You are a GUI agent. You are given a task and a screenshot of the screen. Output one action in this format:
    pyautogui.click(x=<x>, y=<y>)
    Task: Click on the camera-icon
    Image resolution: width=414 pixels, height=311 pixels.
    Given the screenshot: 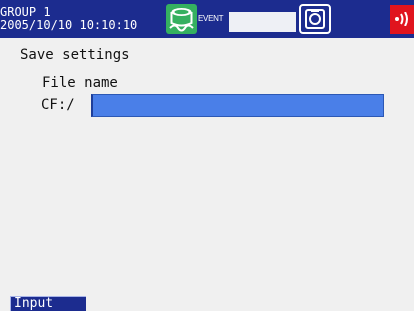 What is the action you would take?
    pyautogui.click(x=315, y=19)
    